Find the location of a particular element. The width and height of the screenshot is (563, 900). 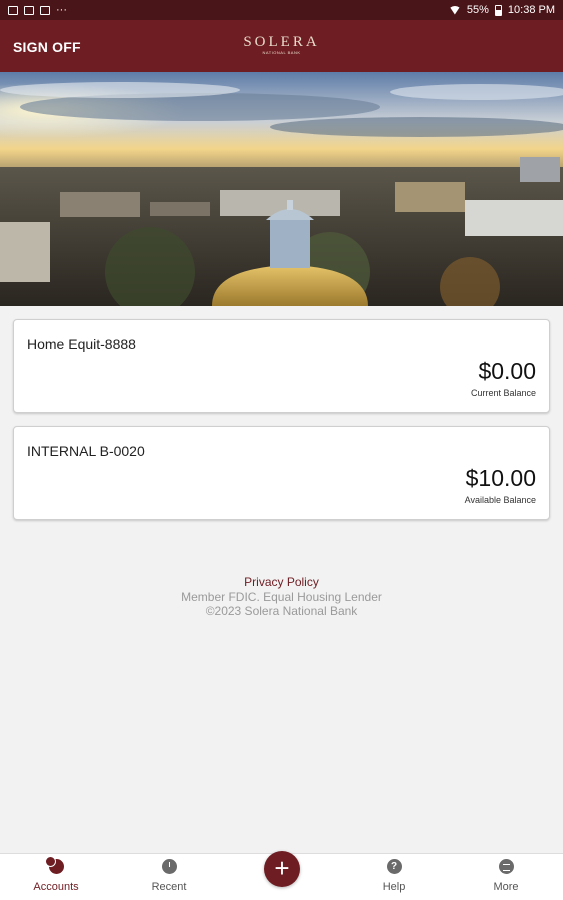

account-balance: $0.00 is located at coordinates (507, 371).